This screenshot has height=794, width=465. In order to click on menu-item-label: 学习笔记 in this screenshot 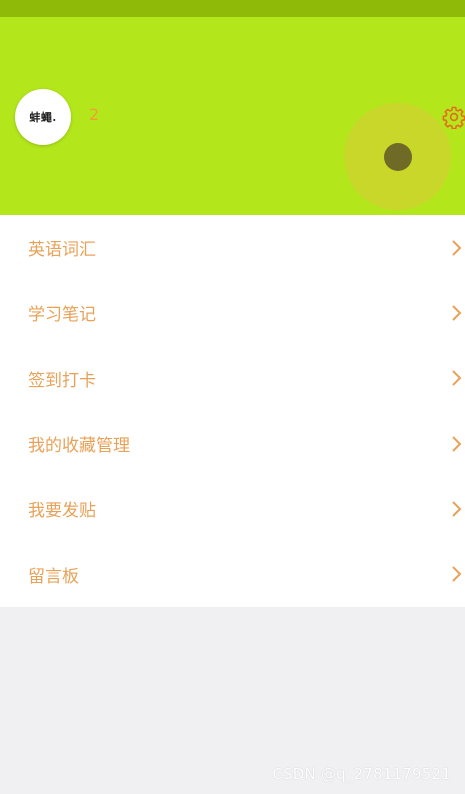, I will do `click(62, 315)`.